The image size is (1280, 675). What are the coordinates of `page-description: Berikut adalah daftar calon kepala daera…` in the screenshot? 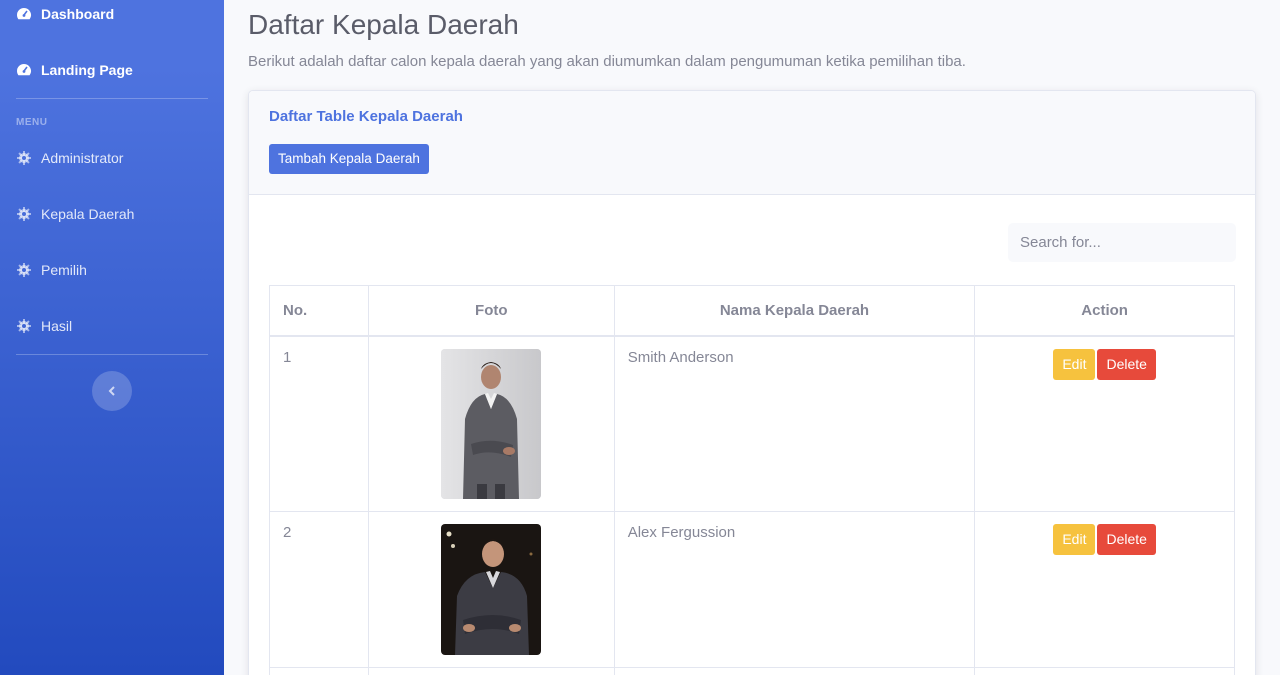 It's located at (607, 61).